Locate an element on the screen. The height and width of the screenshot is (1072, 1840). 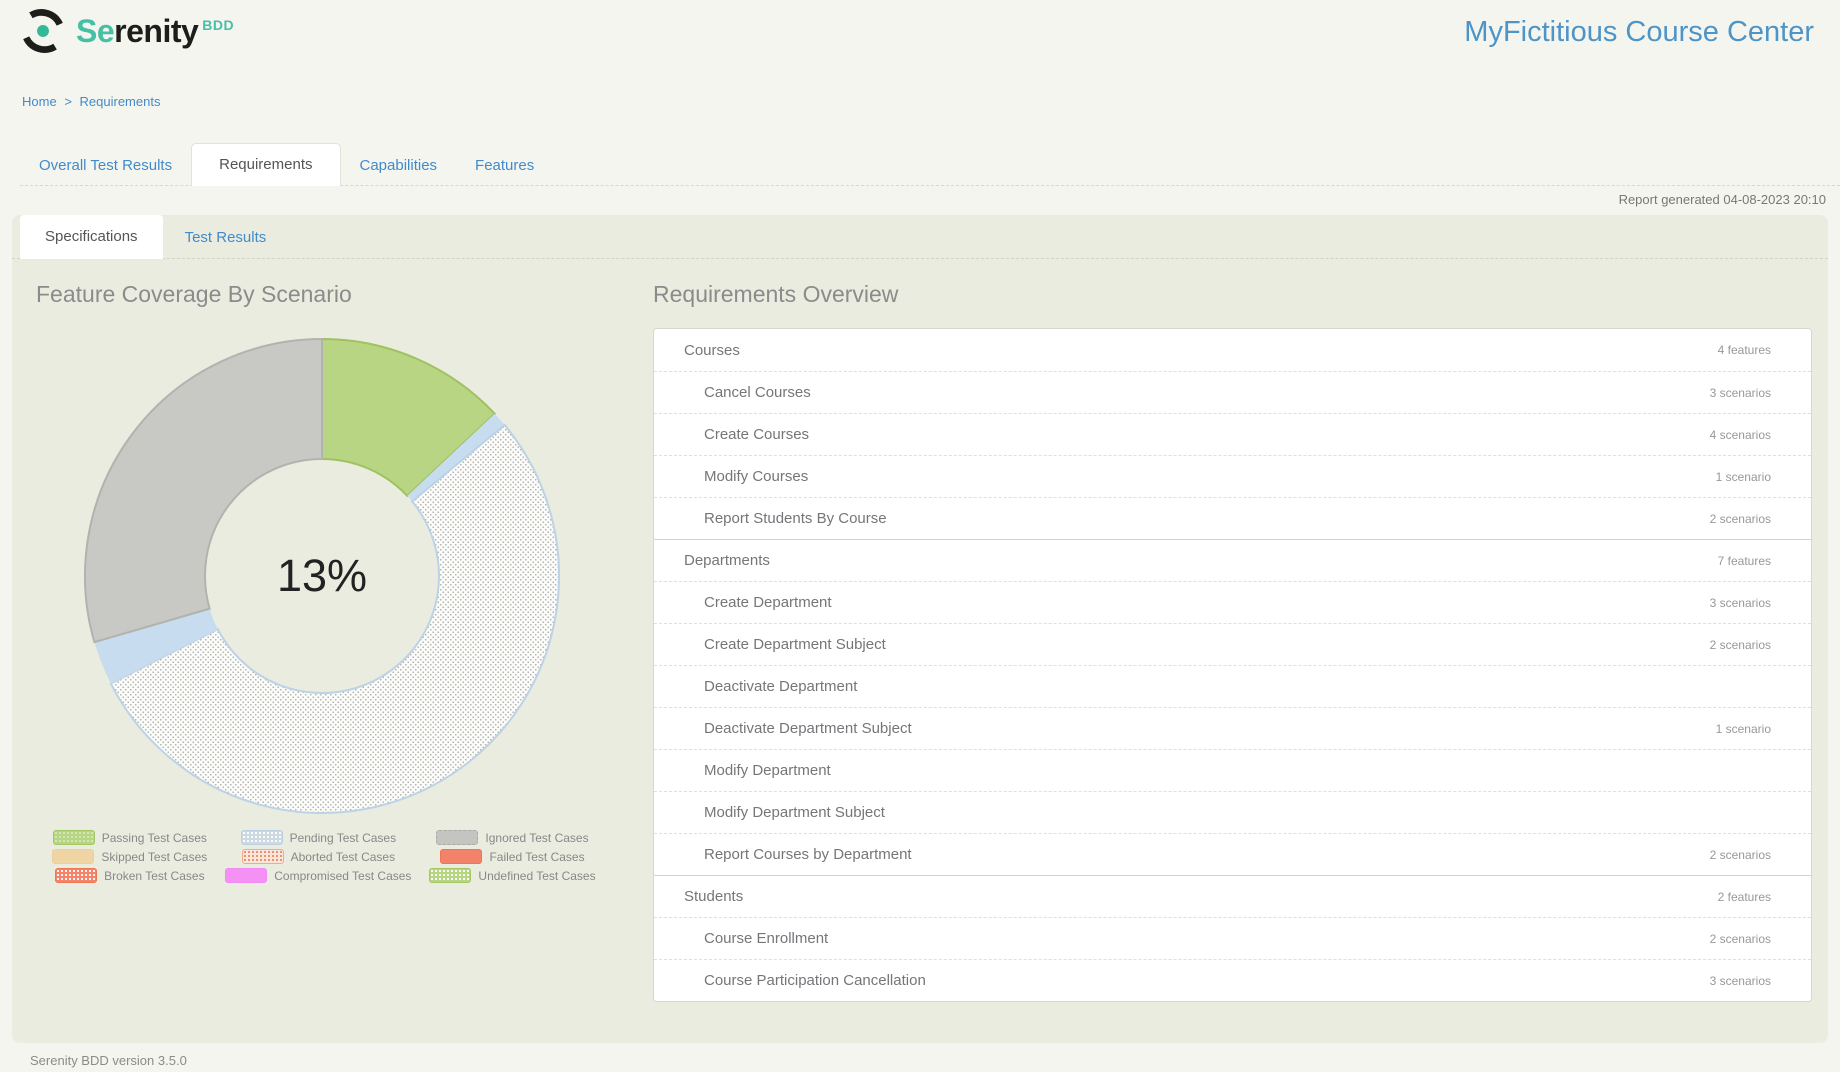
feature-row-cancel-courses: Cancel Courses 3 scenarios is located at coordinates (1232, 392).